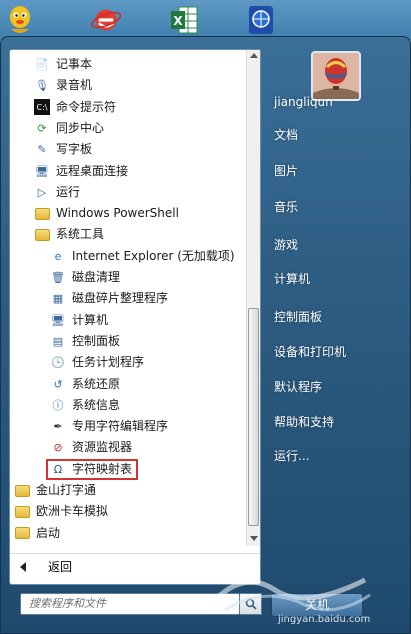 The width and height of the screenshot is (411, 634). Describe the element at coordinates (20, 20) in the screenshot. I see `qq-icon` at that location.